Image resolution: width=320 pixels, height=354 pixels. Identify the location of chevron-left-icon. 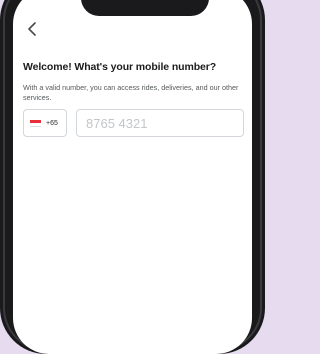
(32, 29).